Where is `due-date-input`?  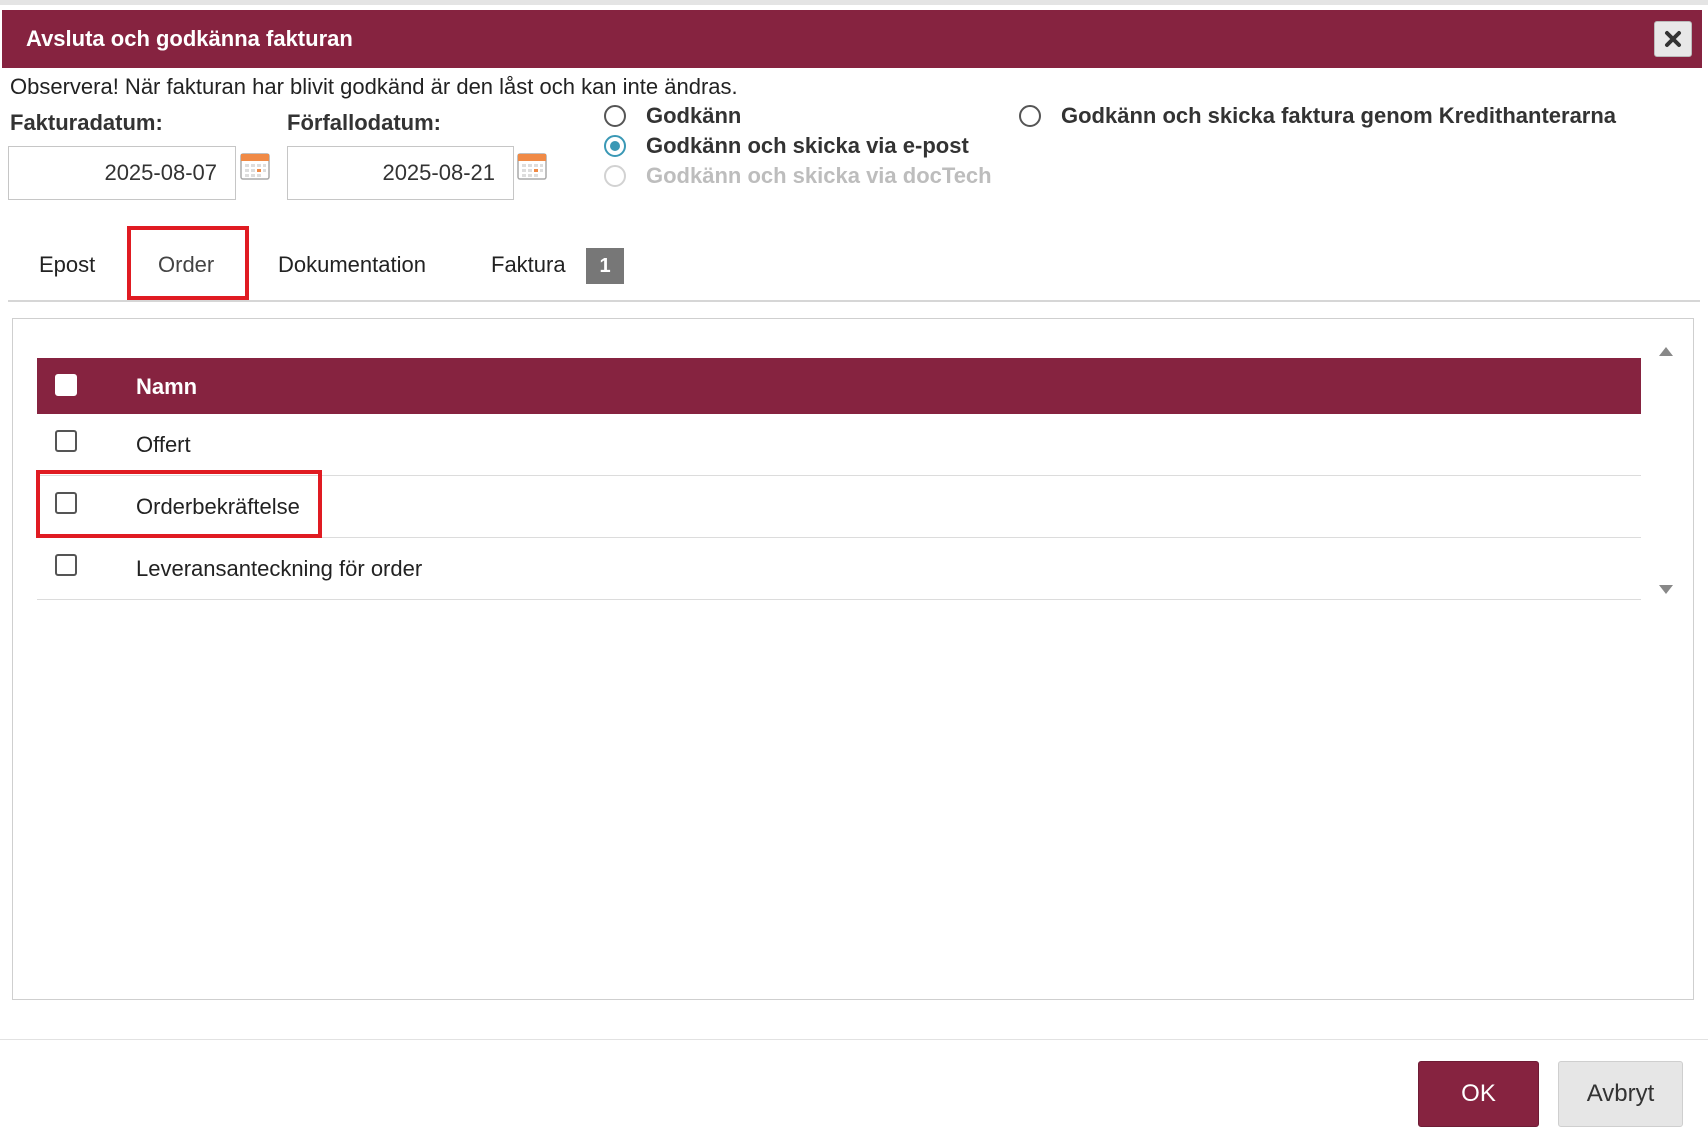
due-date-input is located at coordinates (400, 173).